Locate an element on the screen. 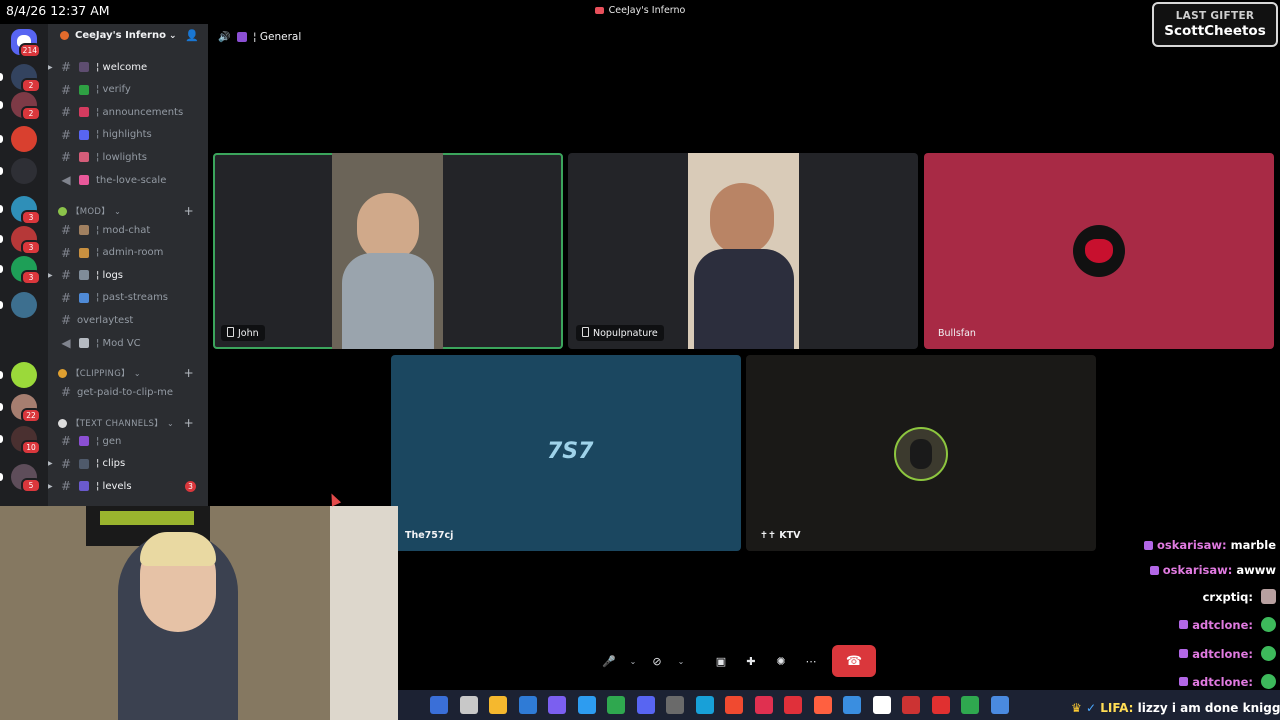  home-button: 214 is located at coordinates (26, 43).